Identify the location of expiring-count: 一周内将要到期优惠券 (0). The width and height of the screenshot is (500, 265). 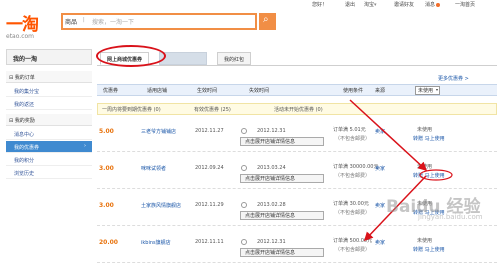
(131, 109).